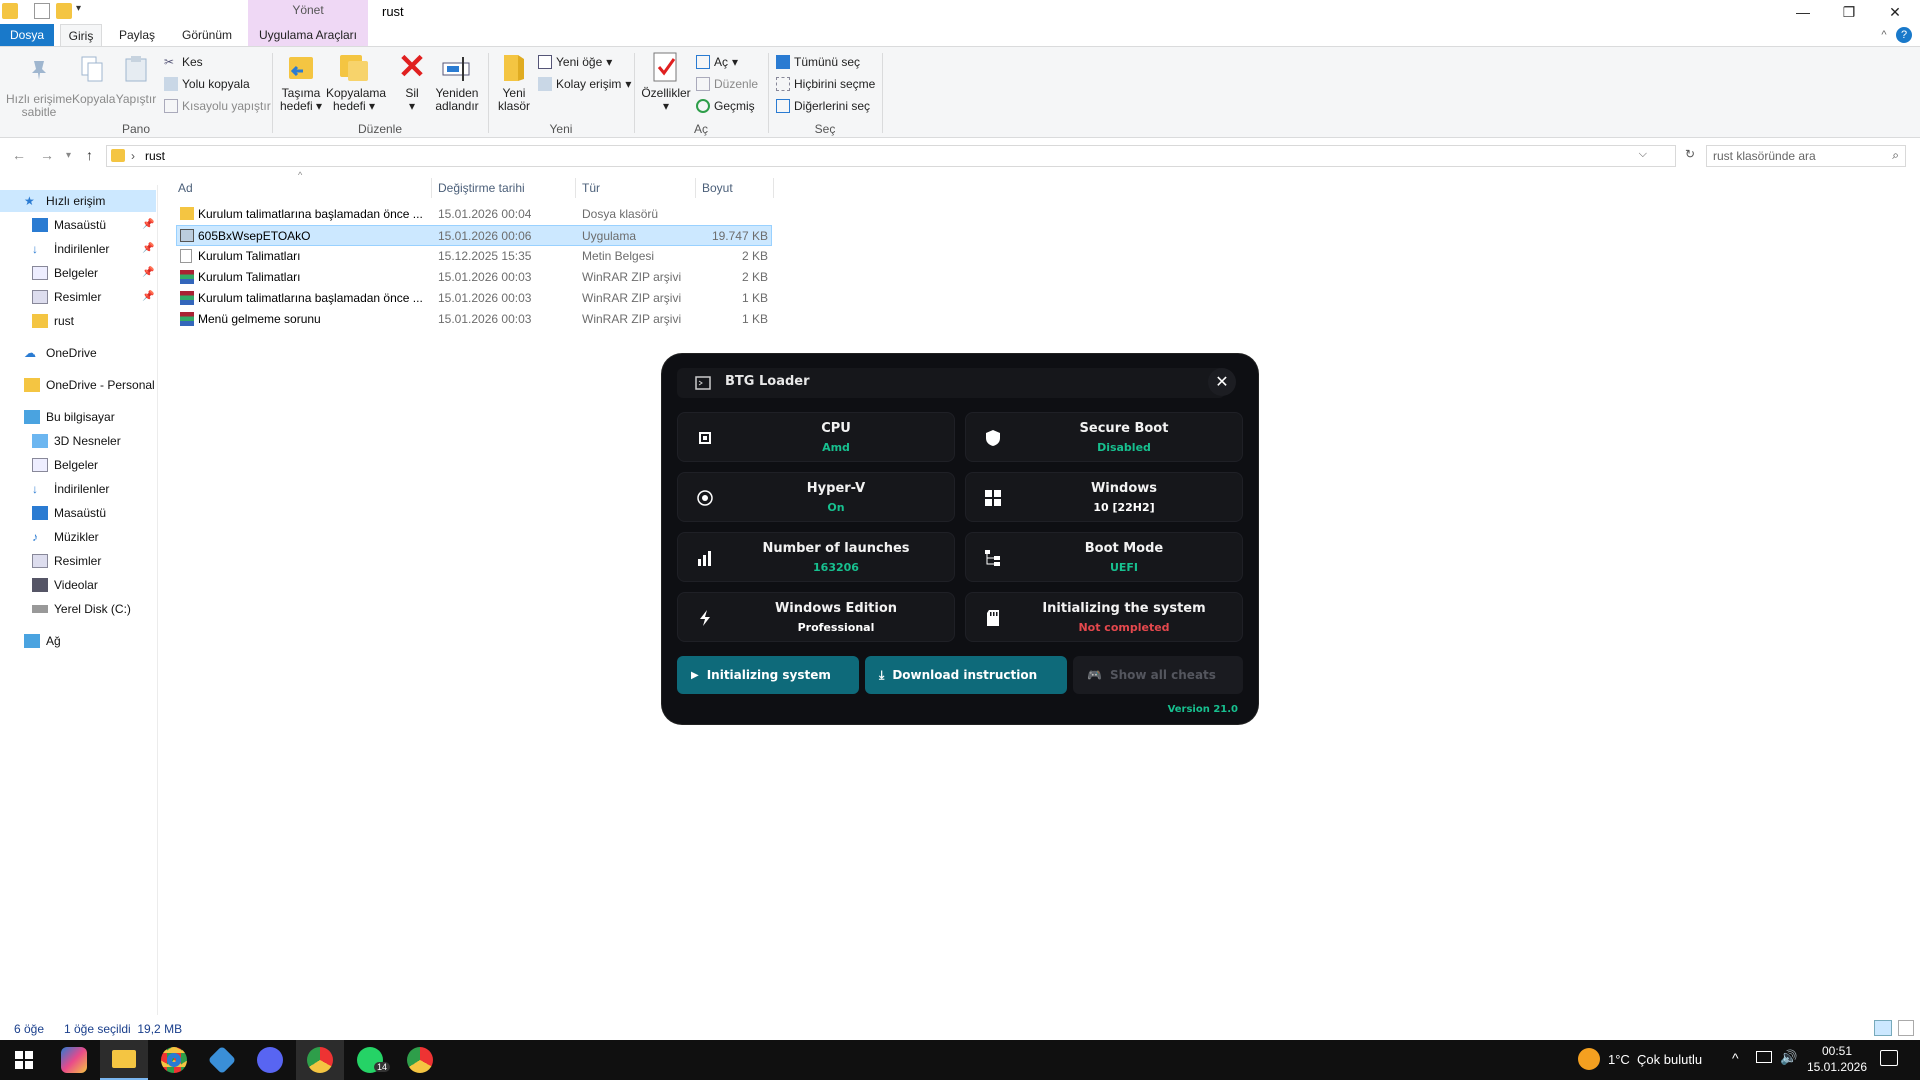 The height and width of the screenshot is (1080, 1920). Describe the element at coordinates (60, 353) in the screenshot. I see `sidebar-item-onedrive: ☁ OneDrive` at that location.